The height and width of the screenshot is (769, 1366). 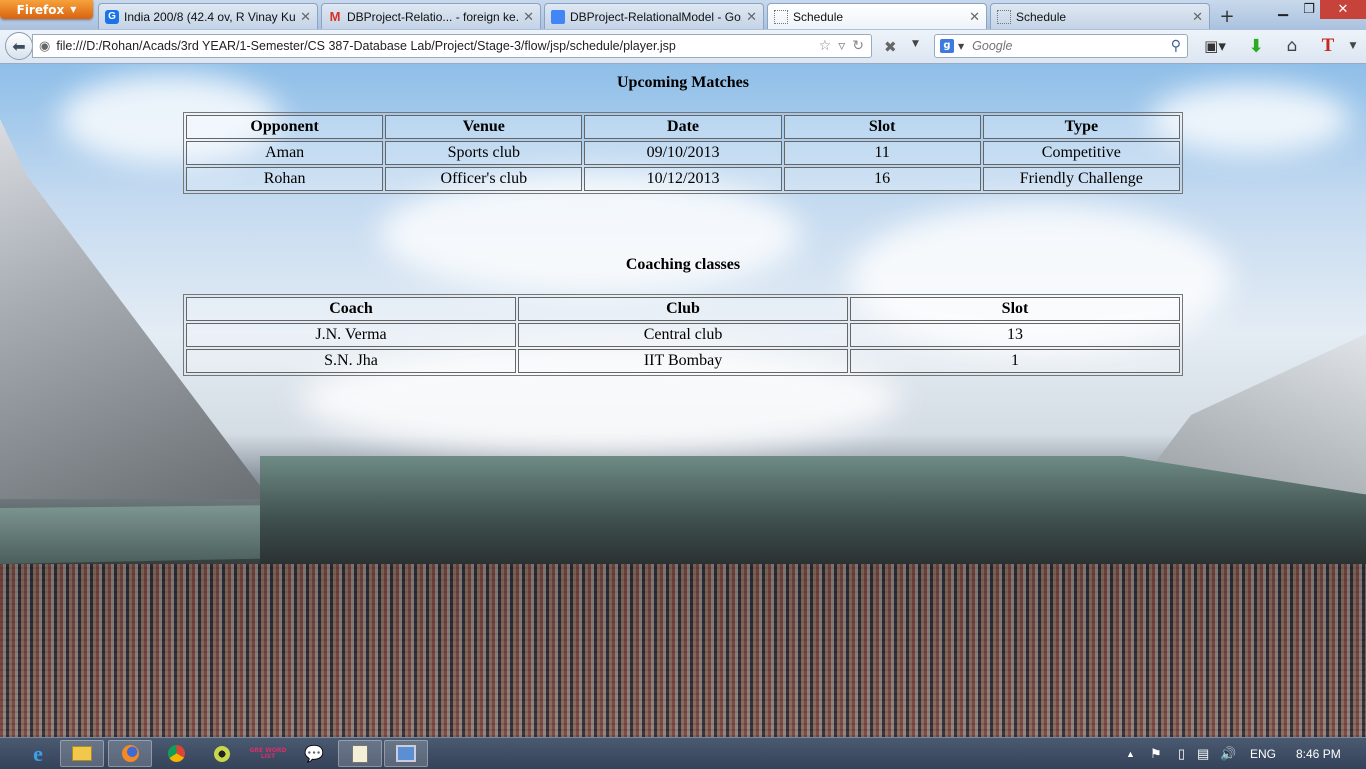 What do you see at coordinates (1318, 753) in the screenshot?
I see `clock: 8:46 PM` at bounding box center [1318, 753].